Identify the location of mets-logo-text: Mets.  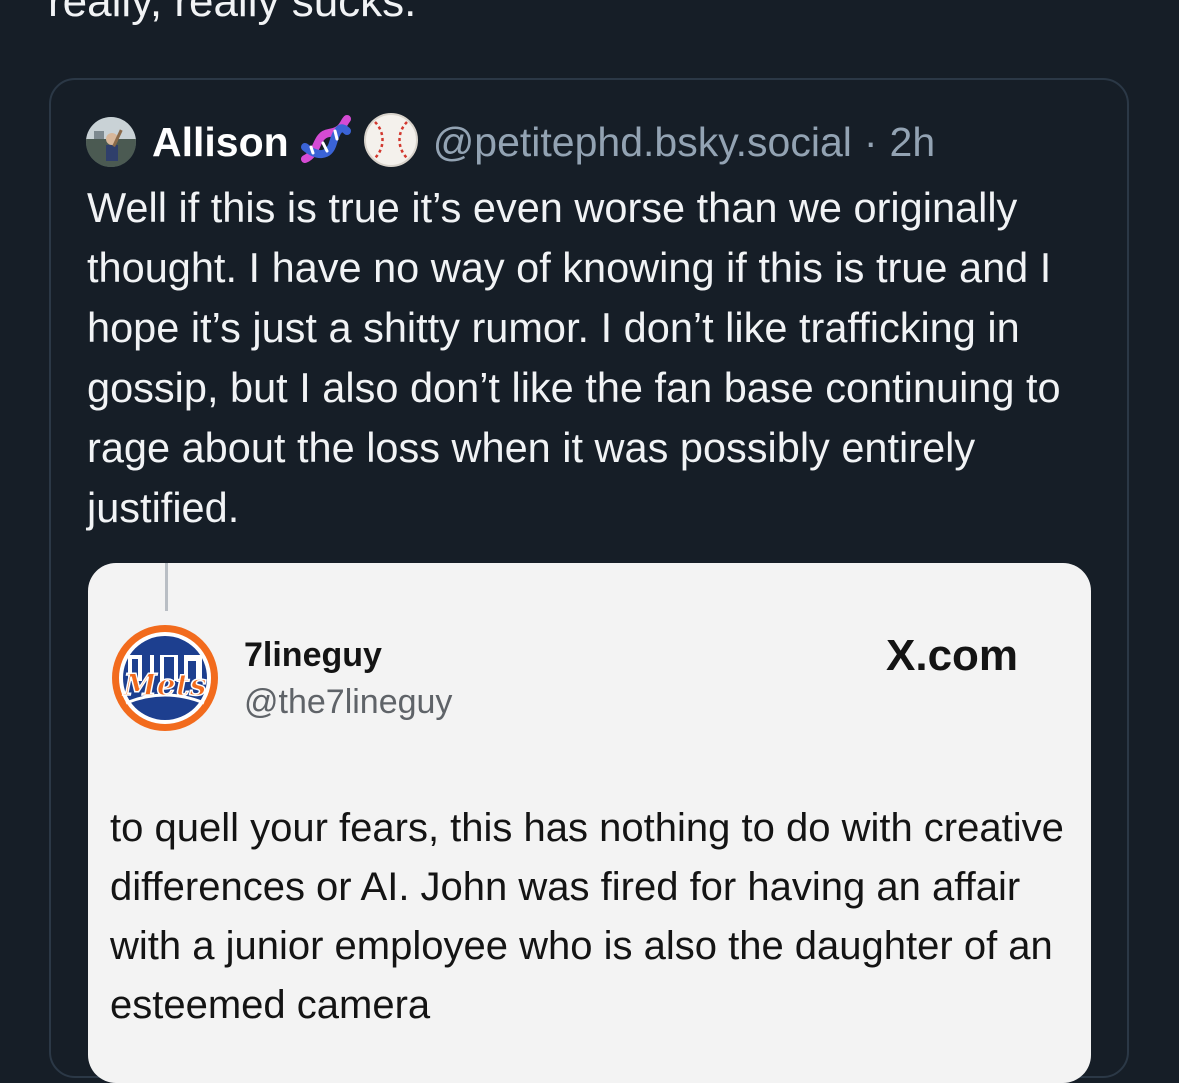
(164, 685).